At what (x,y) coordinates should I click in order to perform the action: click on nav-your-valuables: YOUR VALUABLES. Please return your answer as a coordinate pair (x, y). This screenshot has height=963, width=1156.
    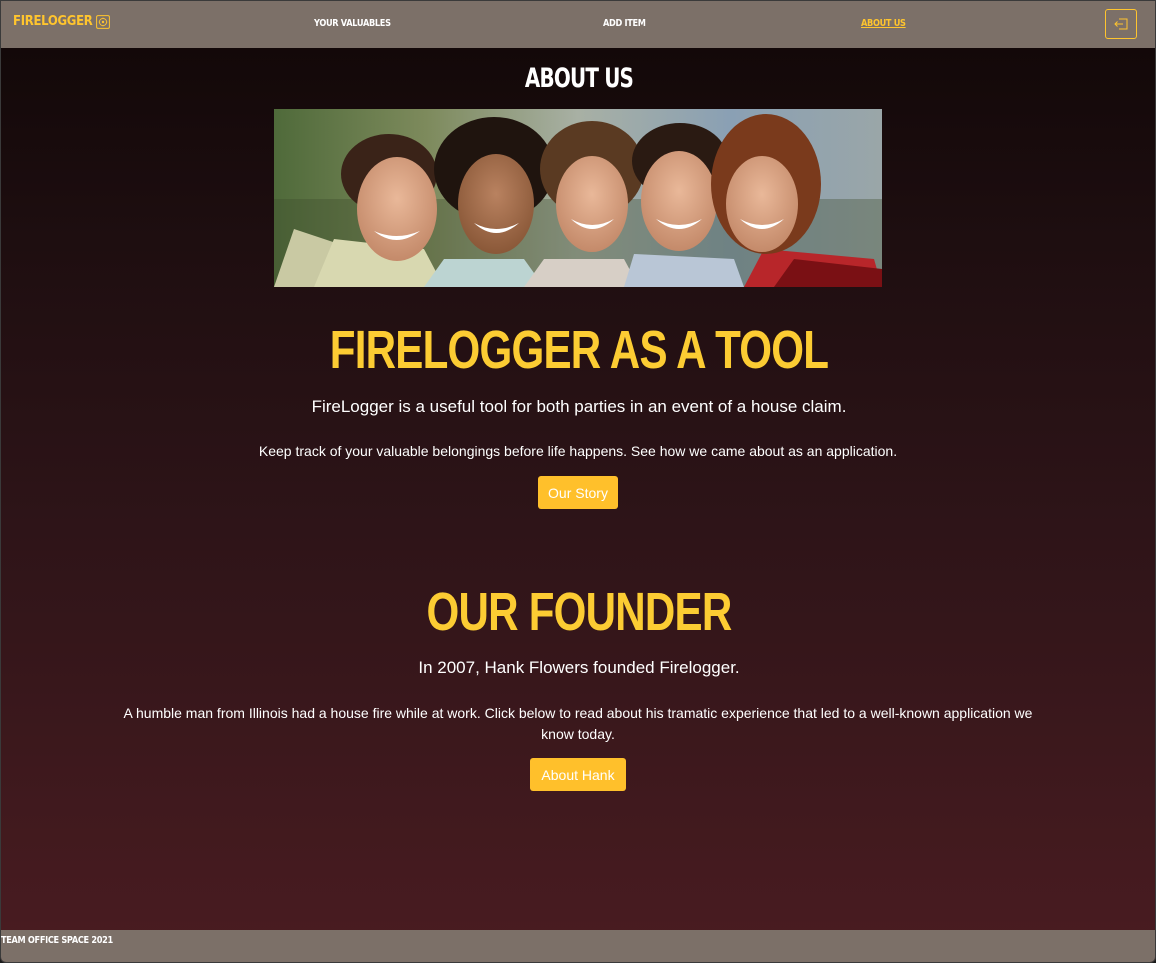
    Looking at the image, I should click on (352, 23).